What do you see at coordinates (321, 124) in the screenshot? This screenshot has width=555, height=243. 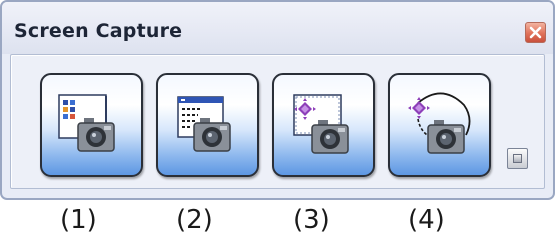 I see `region-camera-icon` at bounding box center [321, 124].